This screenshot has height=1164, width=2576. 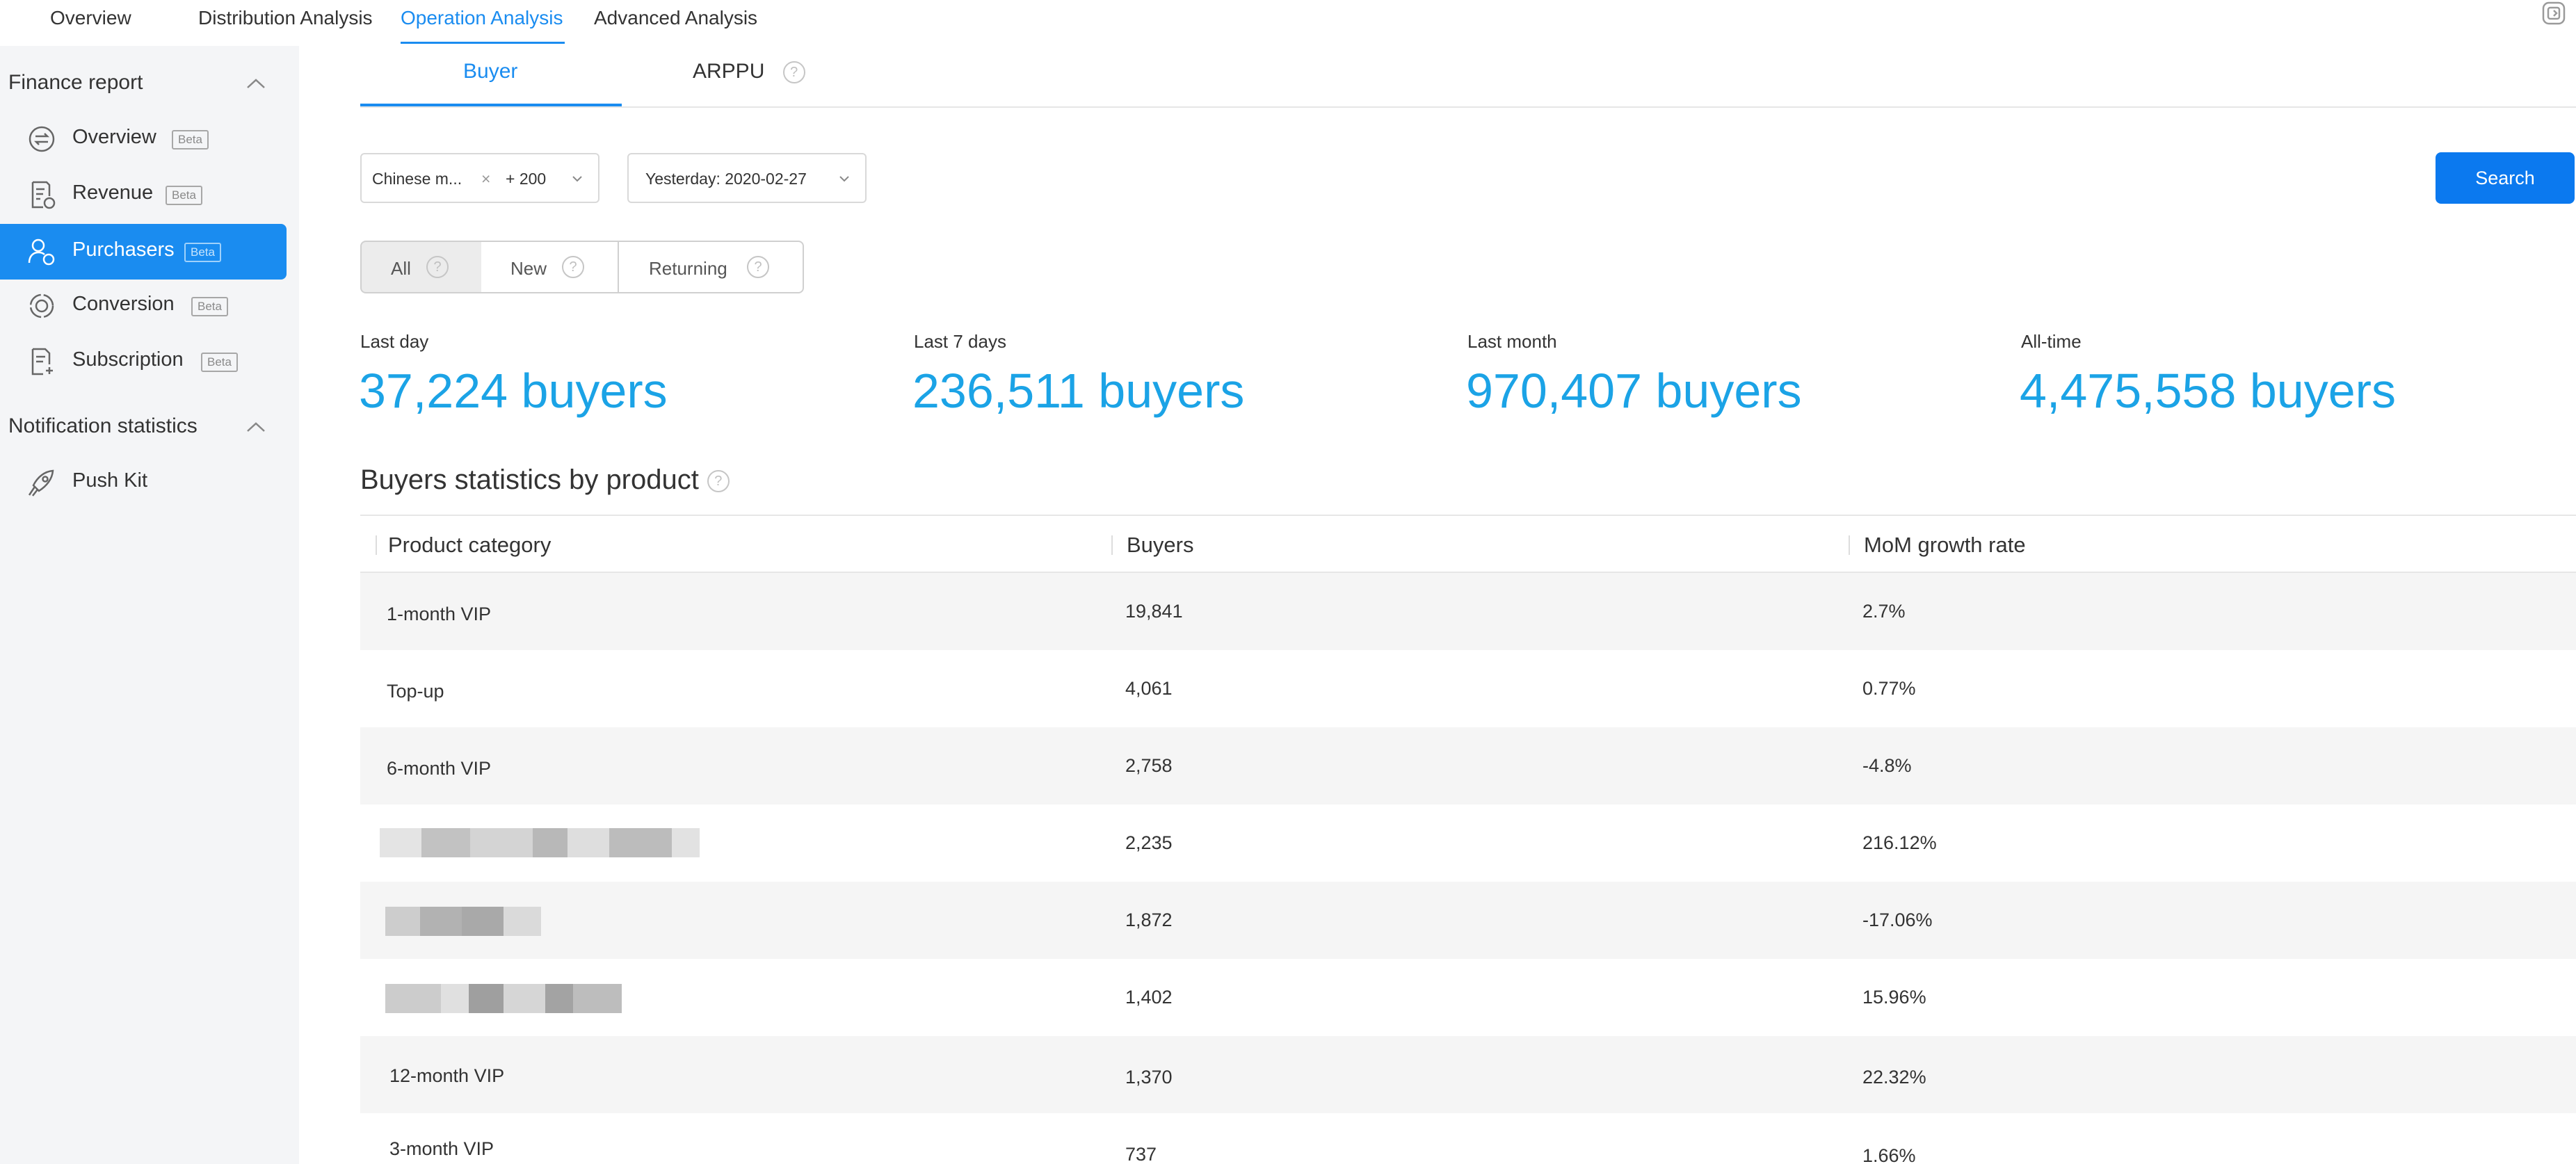 What do you see at coordinates (1154, 611) in the screenshot?
I see `cell-buyers: 19,841` at bounding box center [1154, 611].